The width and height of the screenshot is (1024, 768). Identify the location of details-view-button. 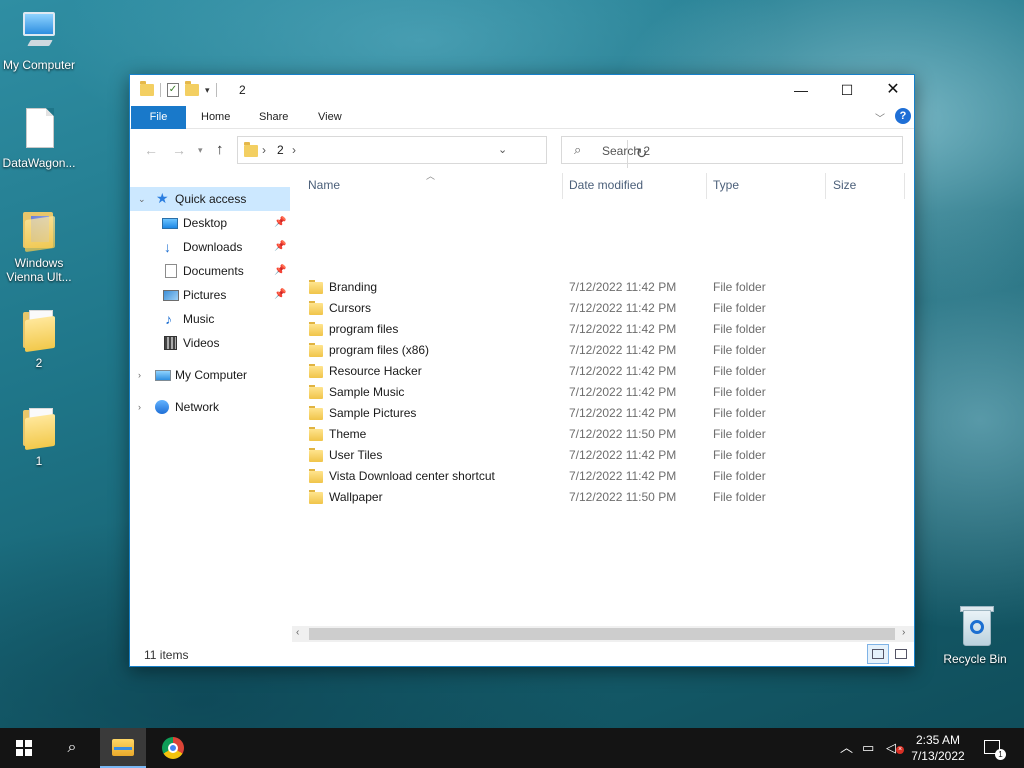
(878, 654).